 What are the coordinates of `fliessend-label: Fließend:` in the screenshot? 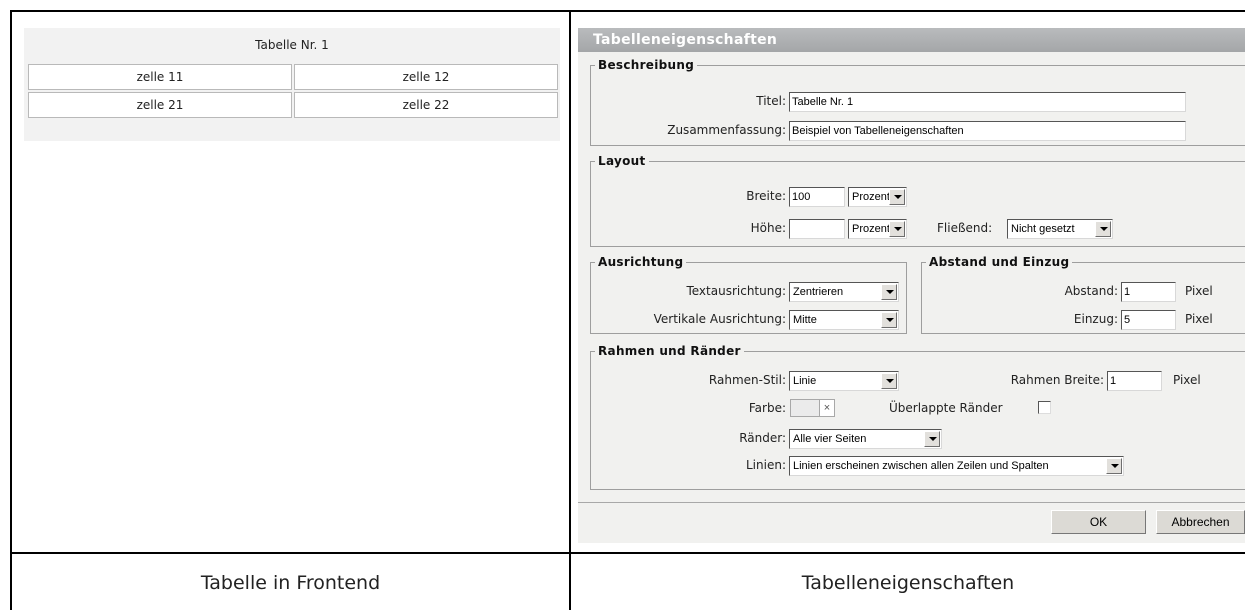 It's located at (965, 228).